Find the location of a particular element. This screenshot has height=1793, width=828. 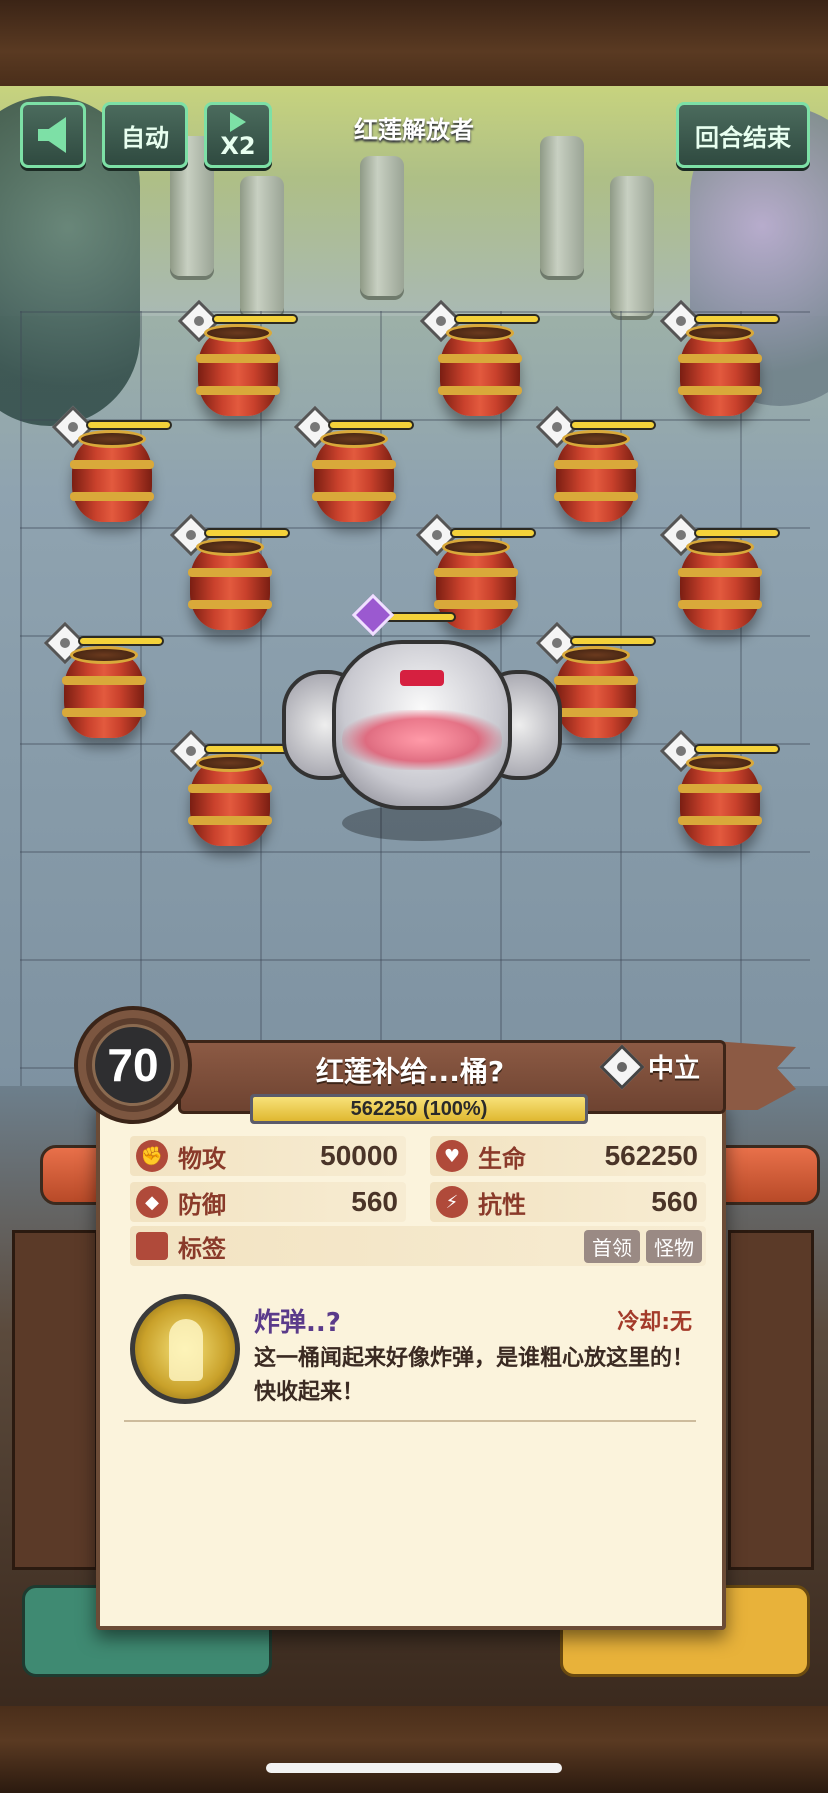

divider is located at coordinates (410, 1421).